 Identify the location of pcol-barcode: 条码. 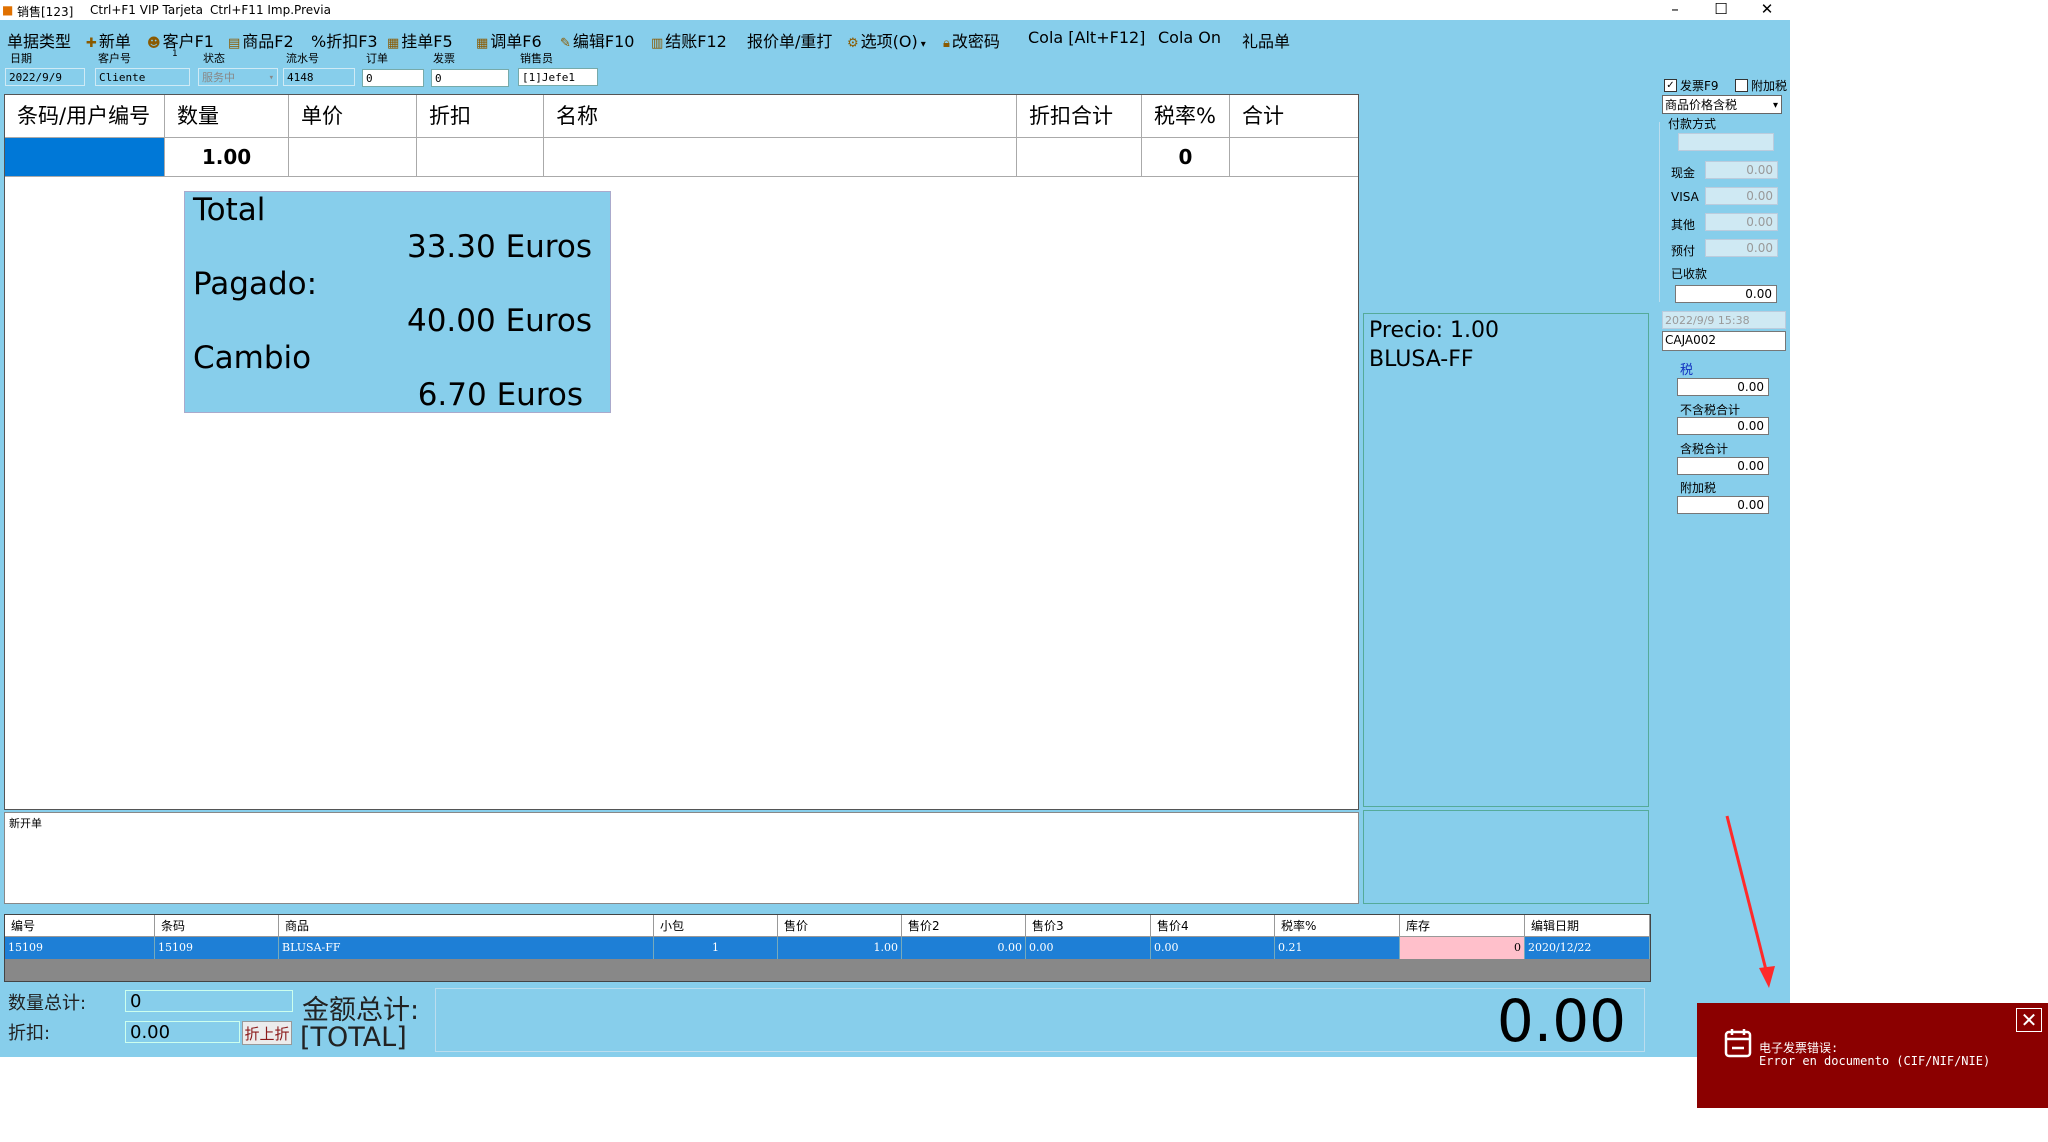
(217, 926).